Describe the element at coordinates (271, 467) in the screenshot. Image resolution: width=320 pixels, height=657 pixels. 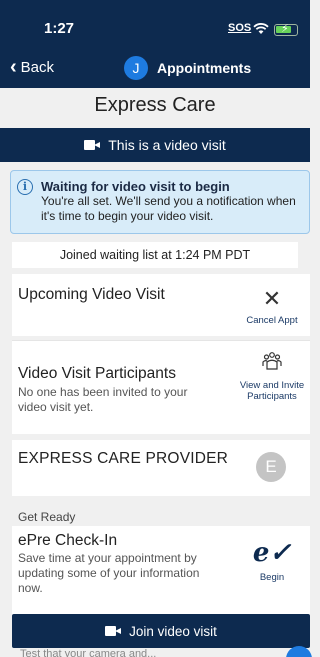
I see `provider-avatar: E` at that location.